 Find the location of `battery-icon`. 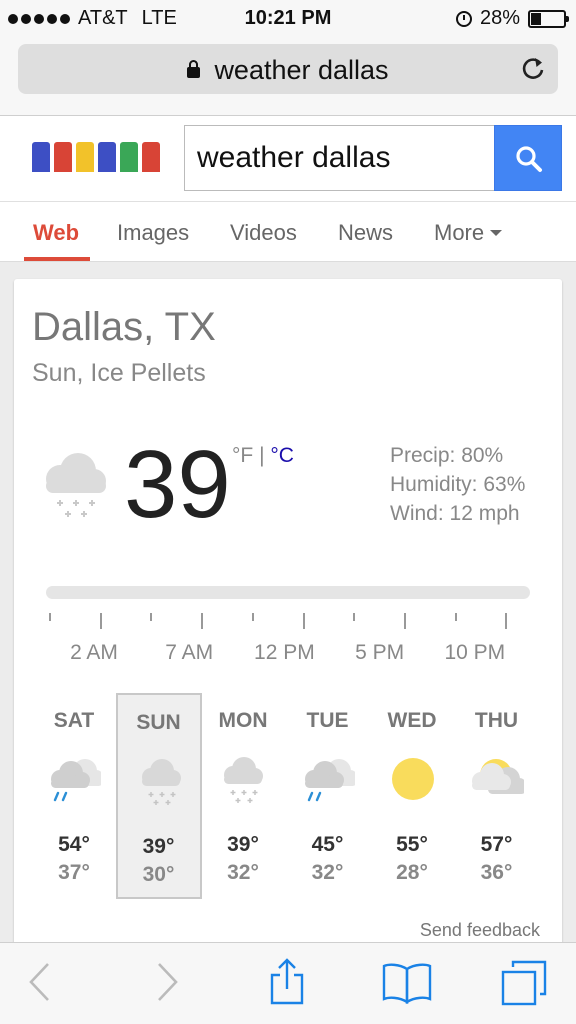

battery-icon is located at coordinates (548, 18).